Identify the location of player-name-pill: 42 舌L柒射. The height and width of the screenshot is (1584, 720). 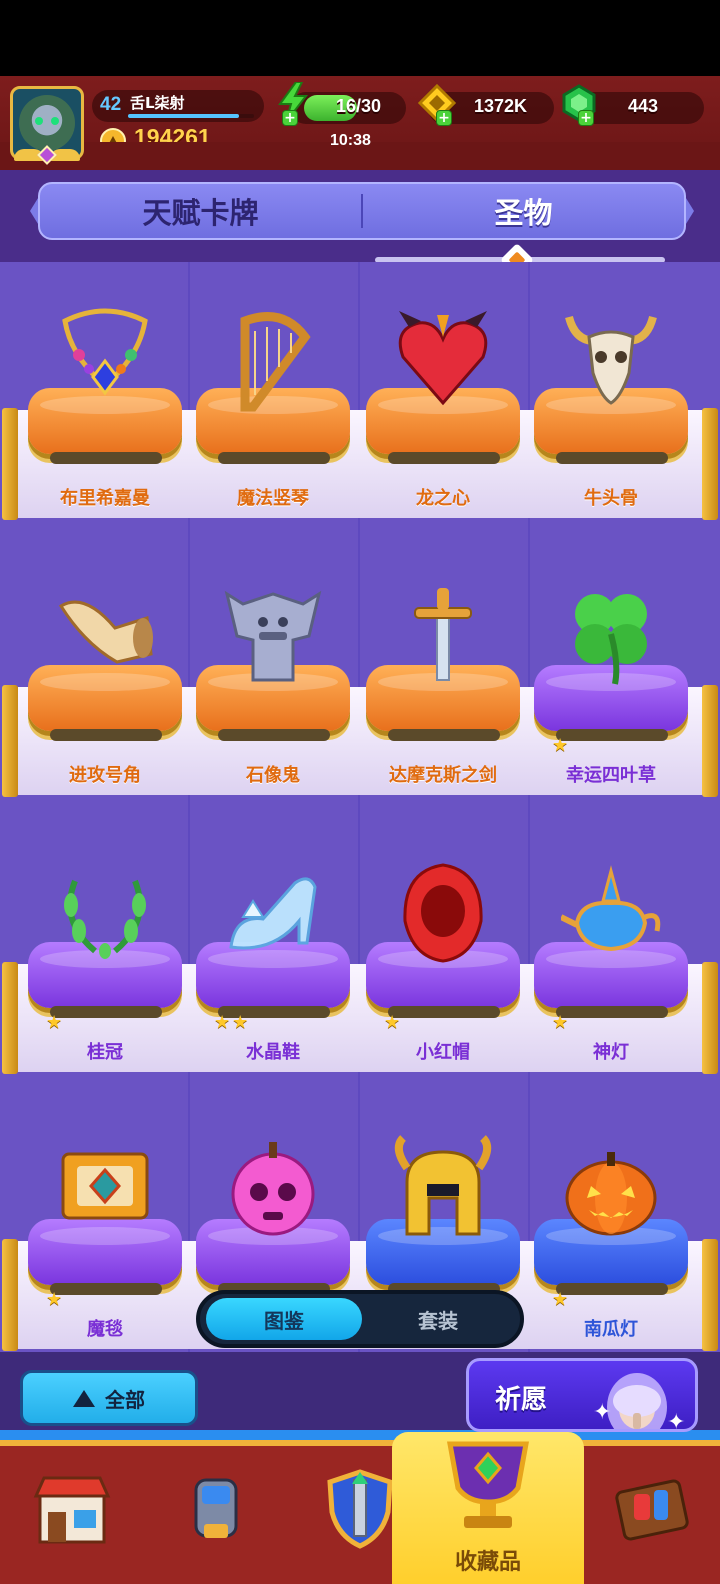
(178, 106).